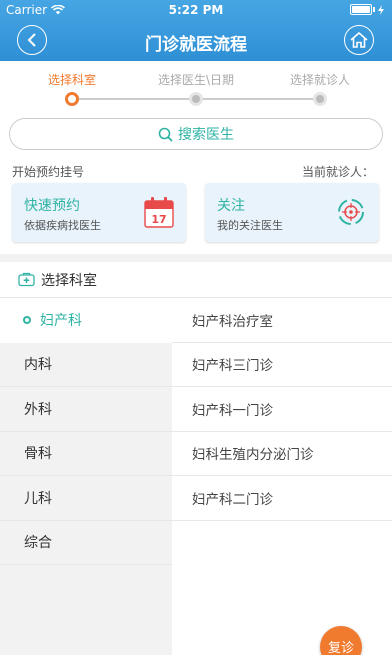 The image size is (392, 655). Describe the element at coordinates (319, 80) in the screenshot. I see `step-label-patient: 选择就诊人` at that location.